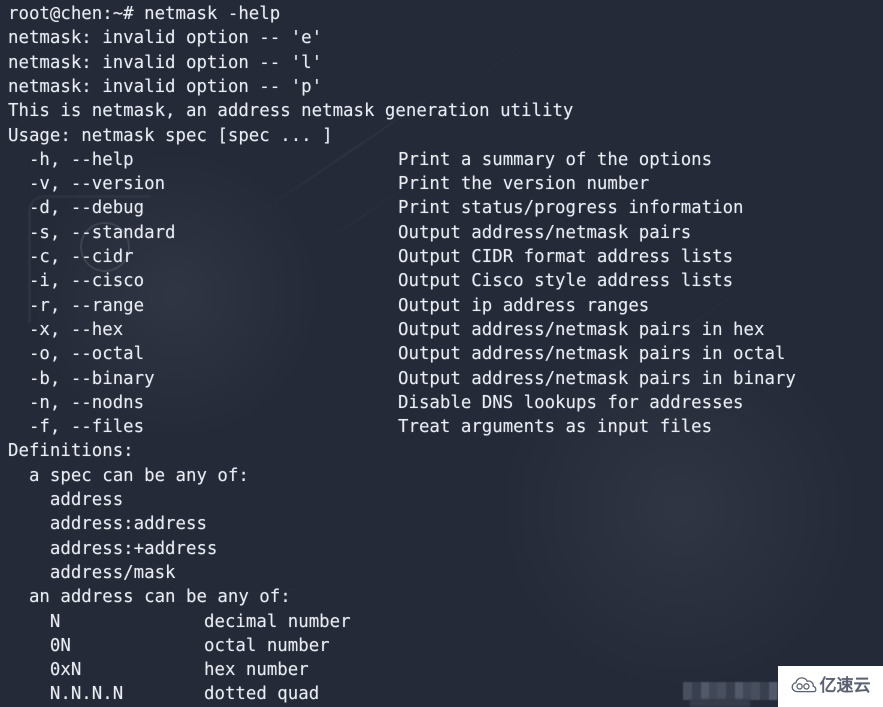 The width and height of the screenshot is (883, 707). Describe the element at coordinates (92, 232) in the screenshot. I see `option-flags: -s, --standard` at that location.